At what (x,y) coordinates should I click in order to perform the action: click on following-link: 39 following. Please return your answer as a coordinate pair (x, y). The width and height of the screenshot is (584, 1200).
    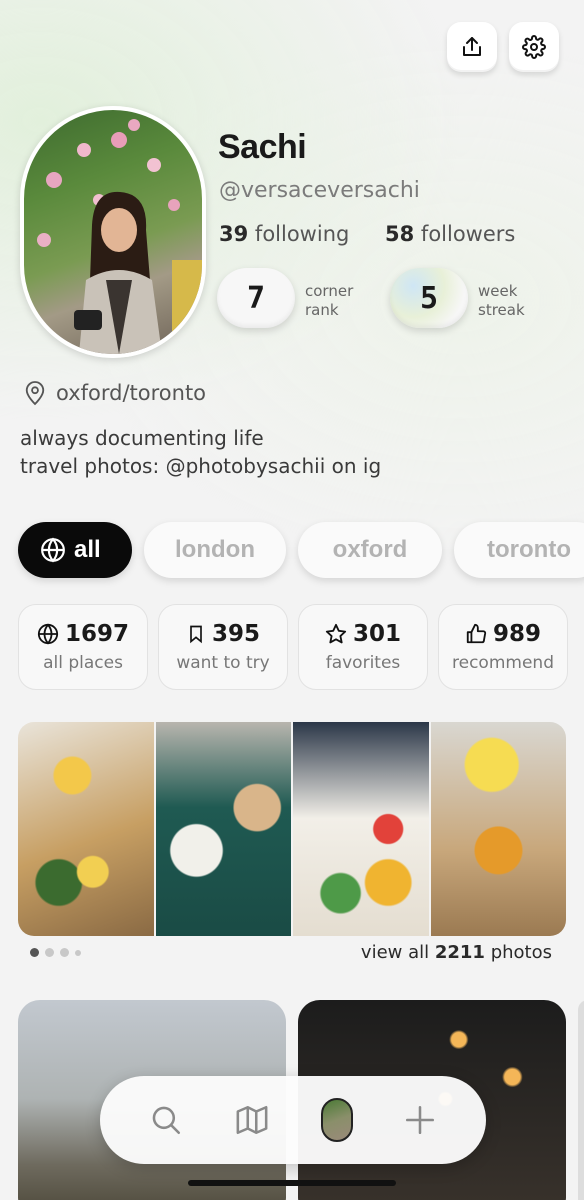
    Looking at the image, I should click on (284, 234).